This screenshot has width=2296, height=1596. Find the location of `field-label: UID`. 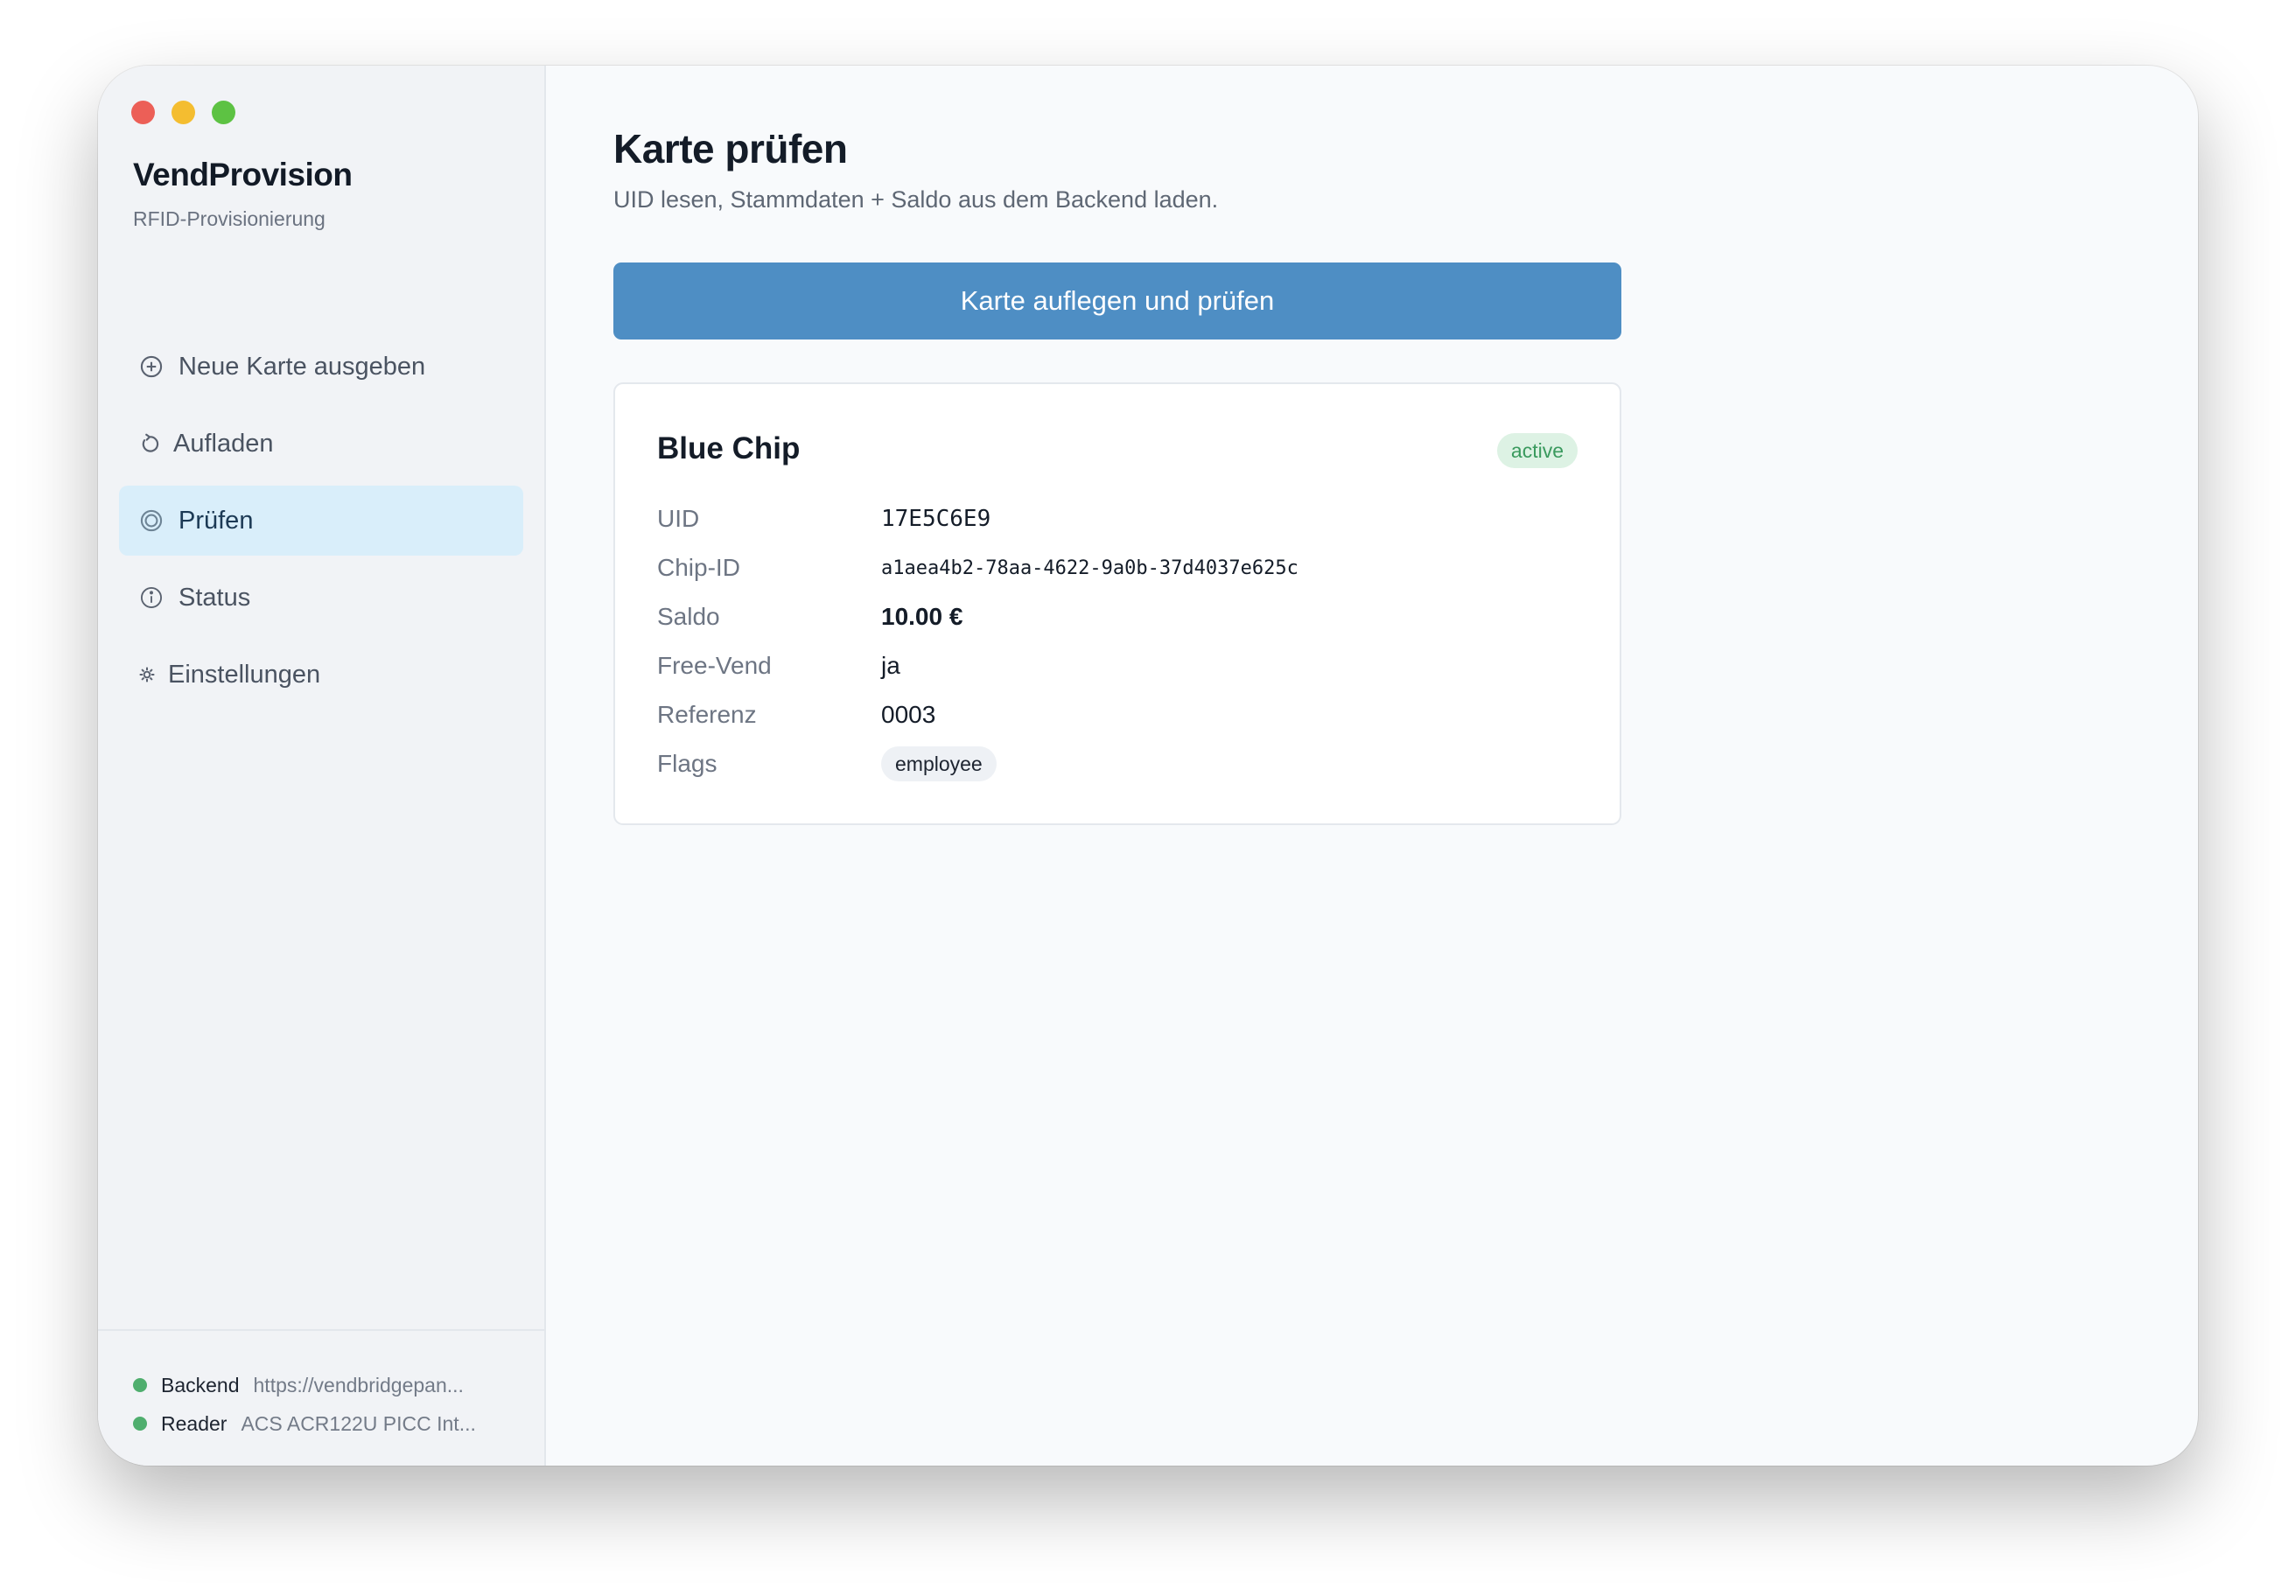

field-label: UID is located at coordinates (678, 518).